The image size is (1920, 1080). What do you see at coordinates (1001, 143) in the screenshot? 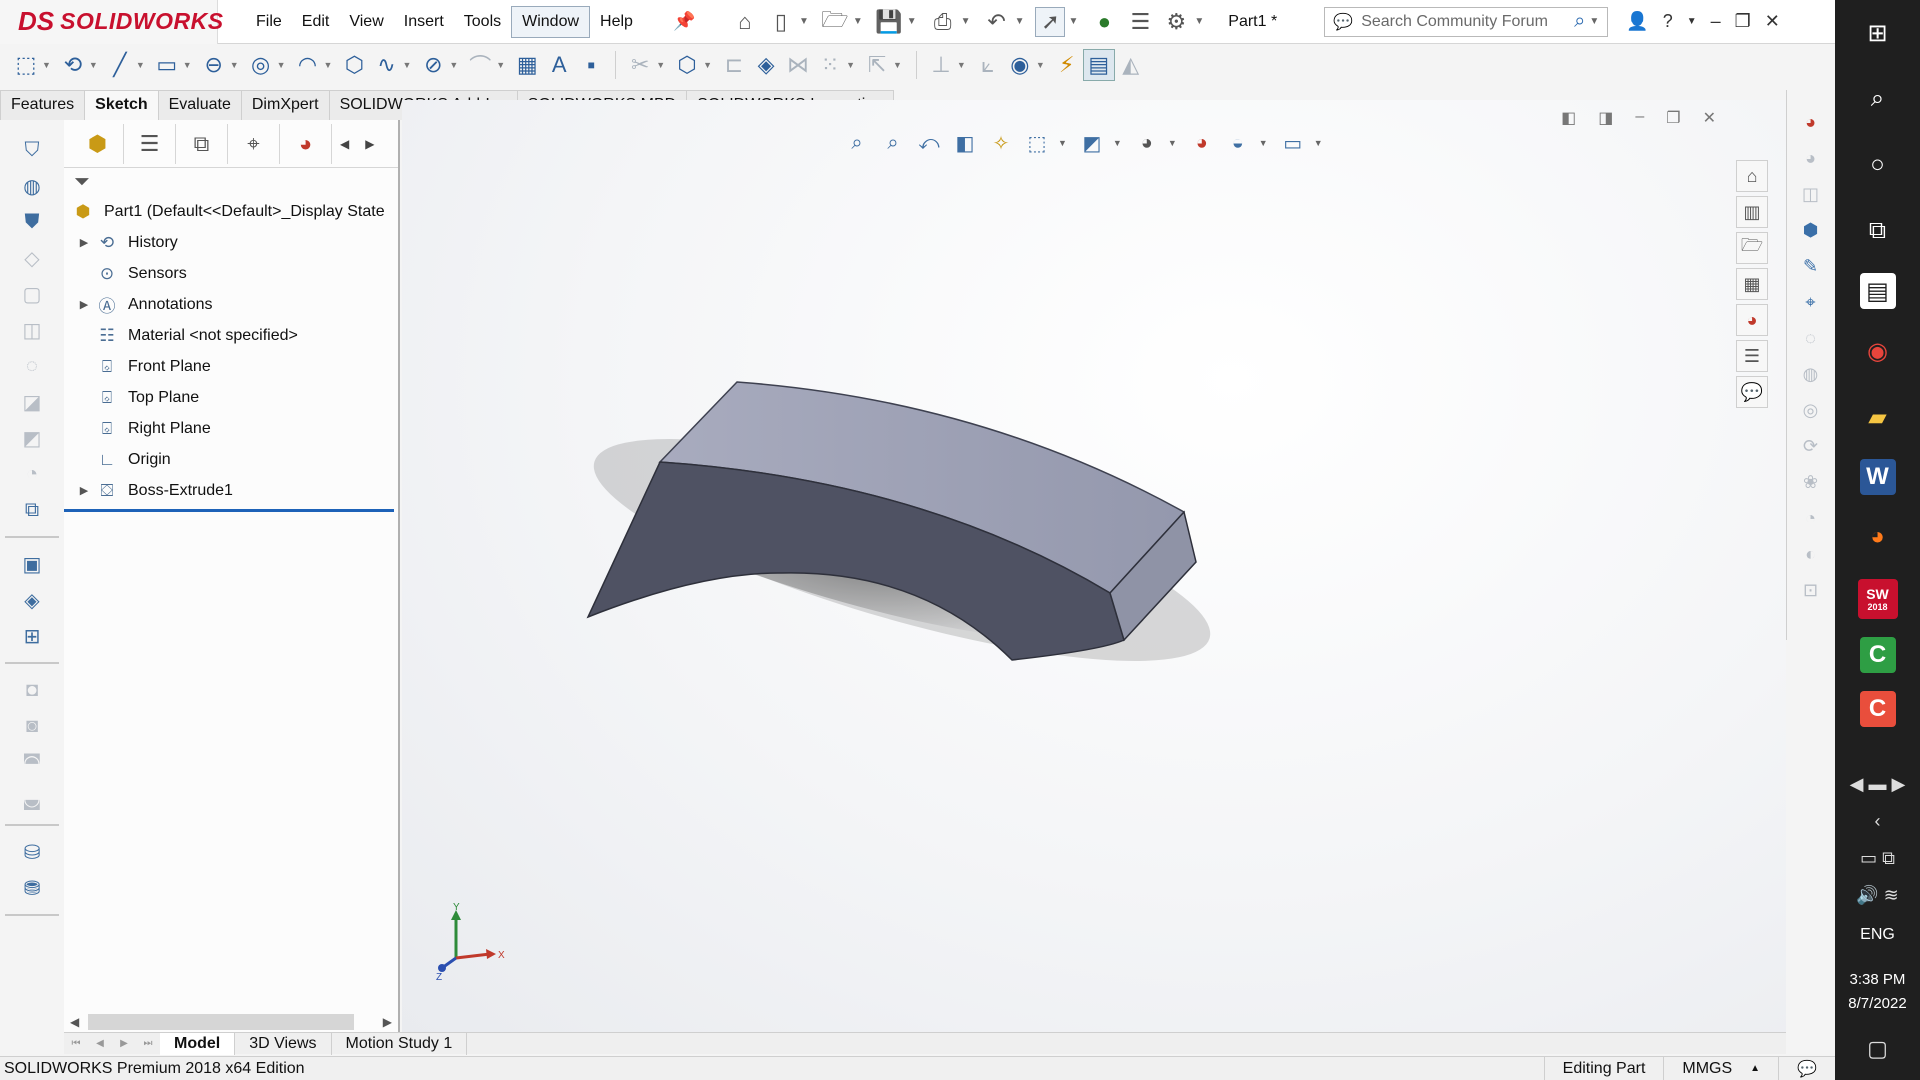
I see `dynamic-annotation-icon: ✧` at bounding box center [1001, 143].